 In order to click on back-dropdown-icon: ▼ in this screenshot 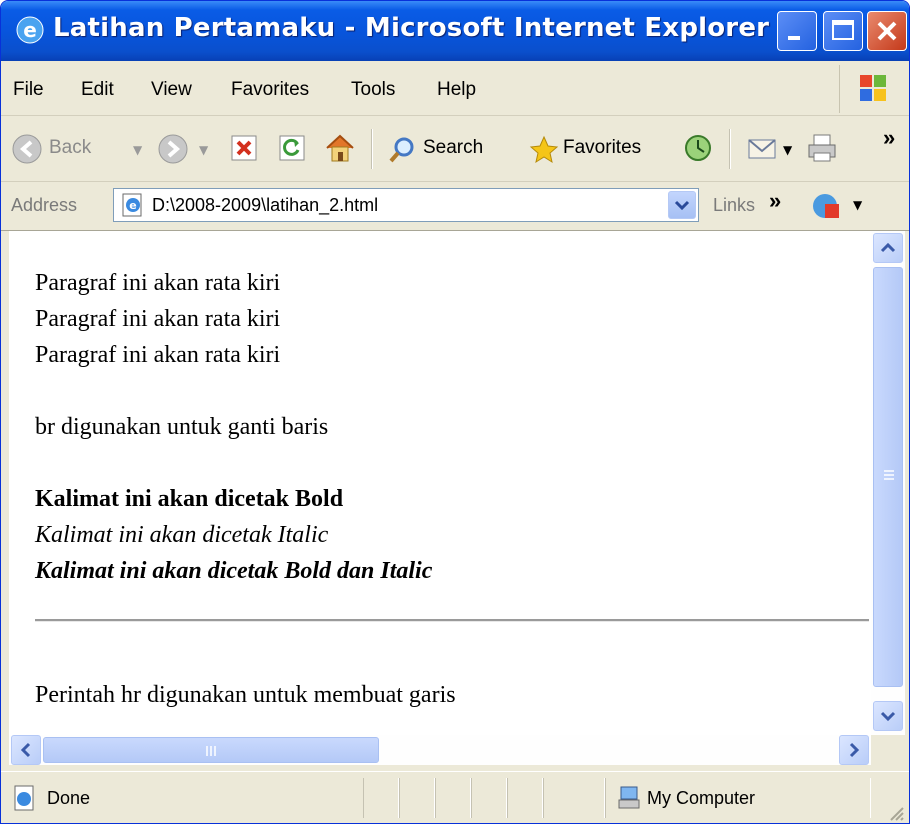, I will do `click(137, 150)`.